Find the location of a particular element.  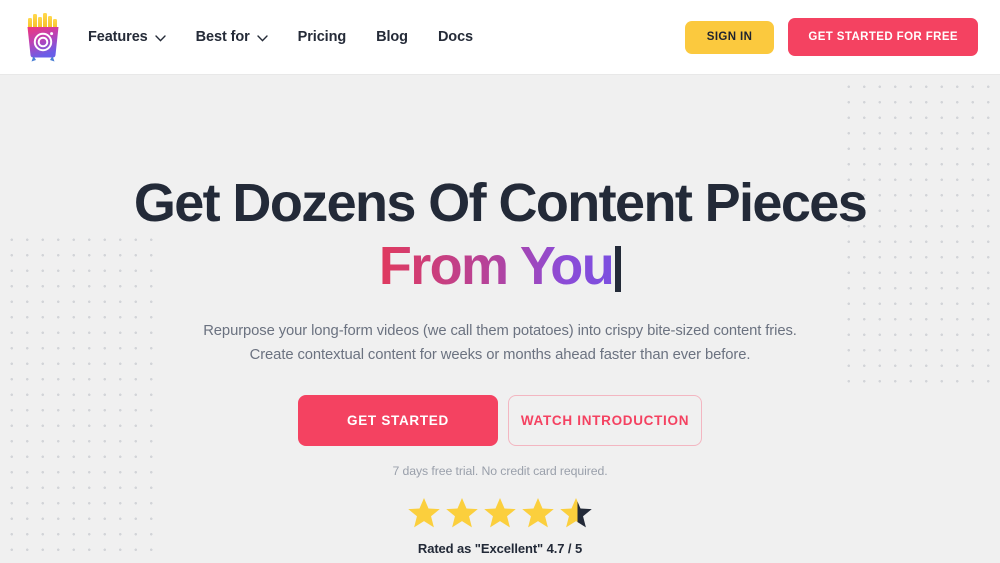

nav-item-pricing: Pricing is located at coordinates (322, 37).